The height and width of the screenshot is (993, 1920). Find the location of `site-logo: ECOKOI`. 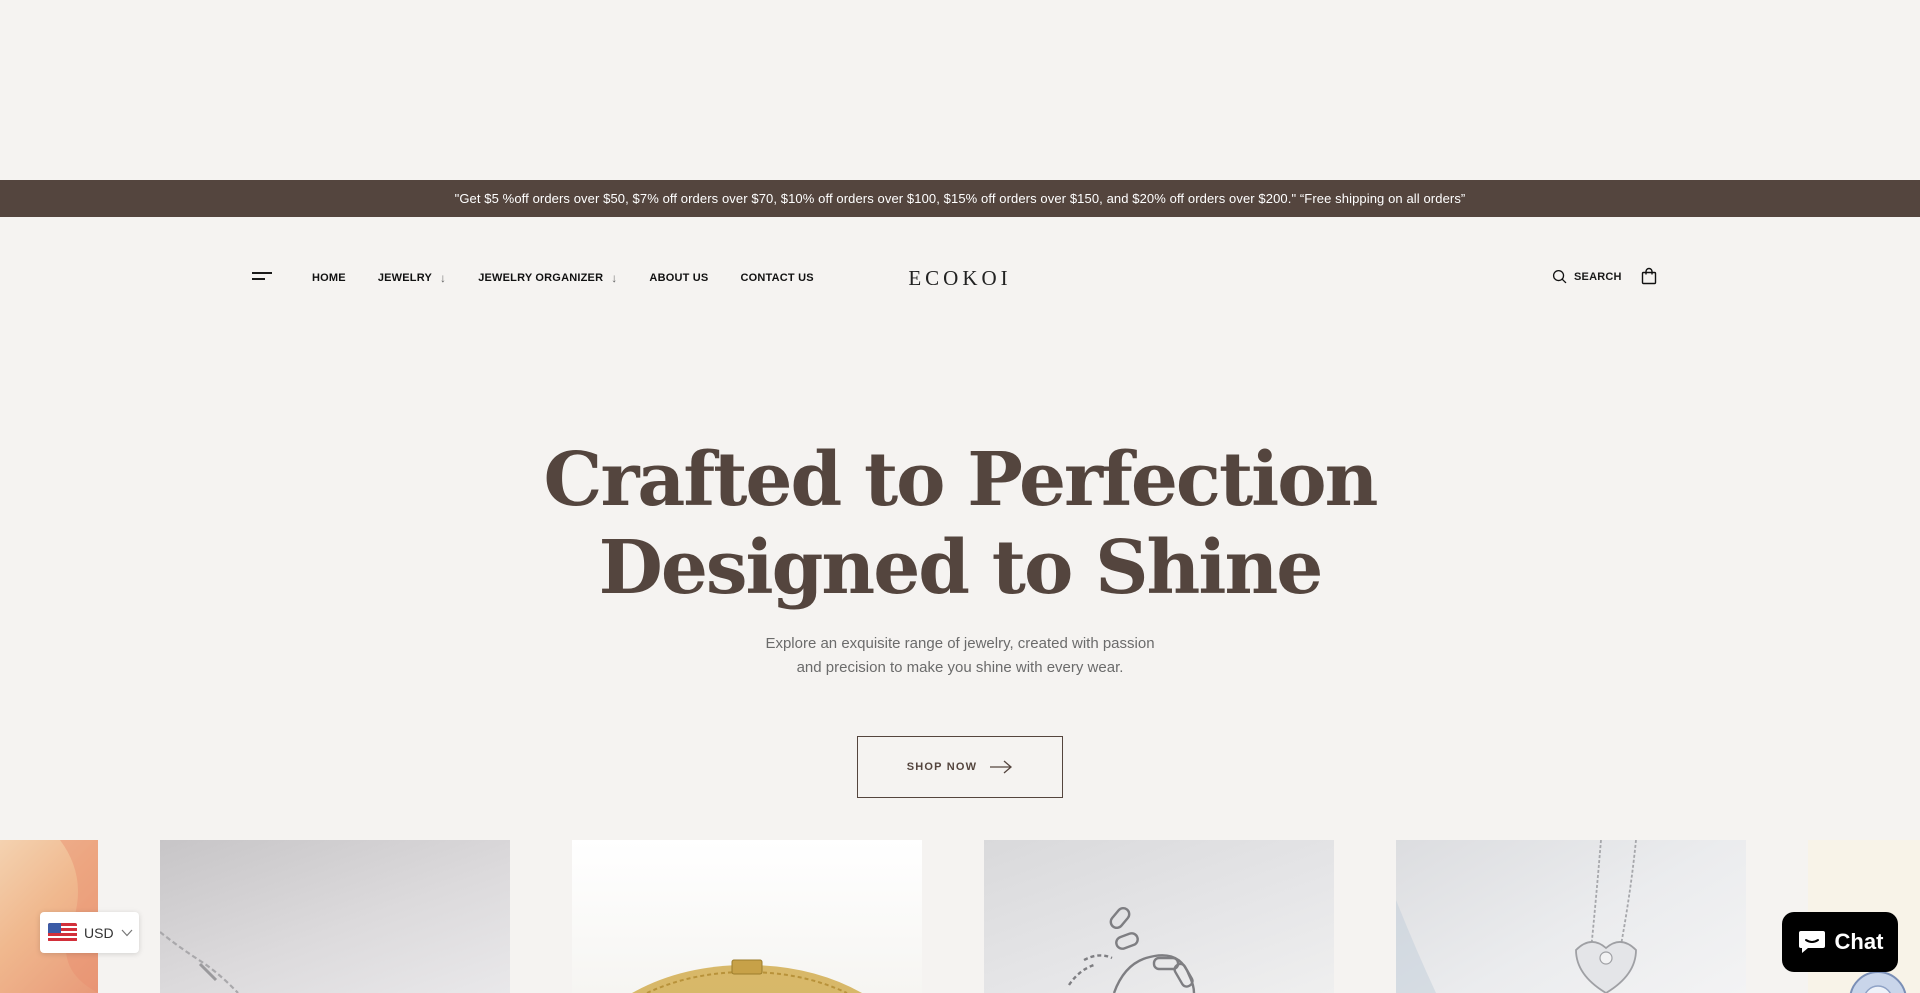

site-logo: ECOKOI is located at coordinates (960, 278).